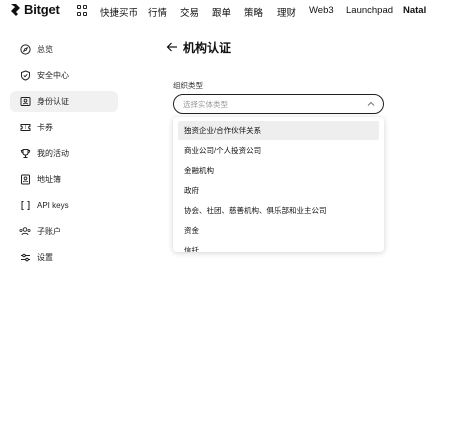  Describe the element at coordinates (25, 258) in the screenshot. I see `settings-sliders-icon` at that location.